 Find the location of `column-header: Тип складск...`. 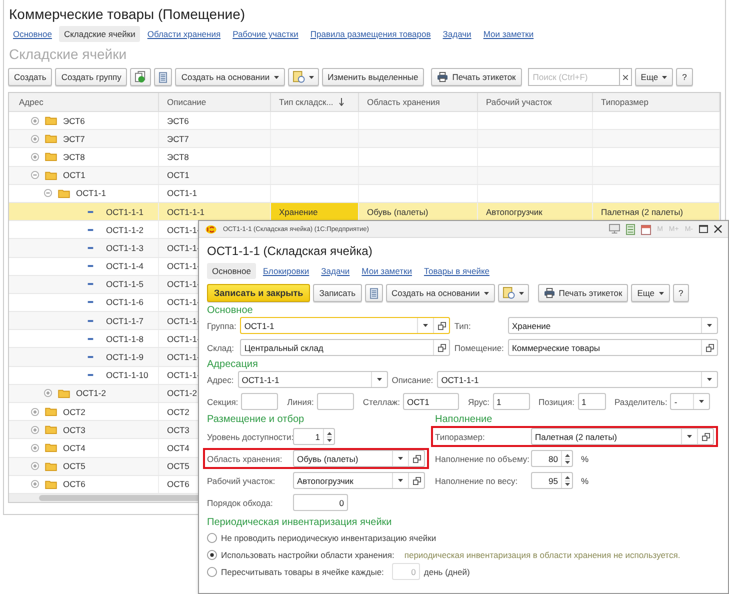

column-header: Тип складск... is located at coordinates (315, 102).